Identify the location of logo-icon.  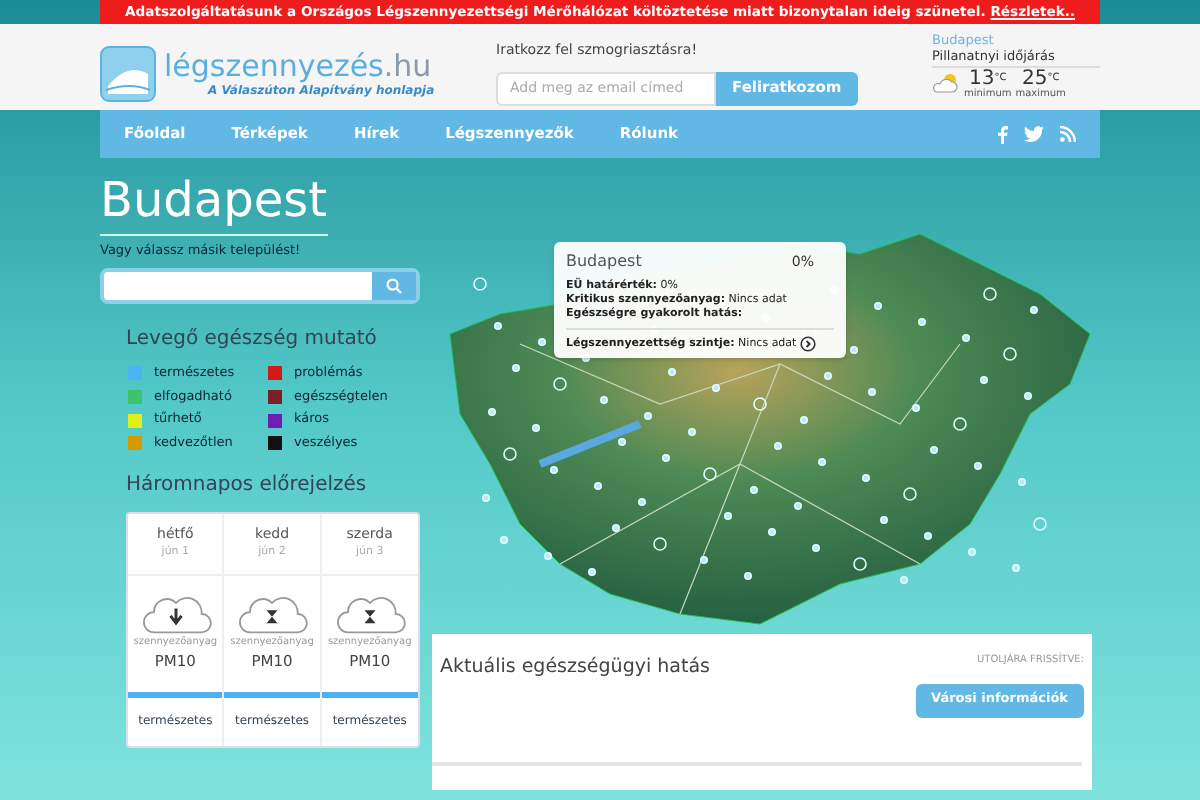
(128, 74).